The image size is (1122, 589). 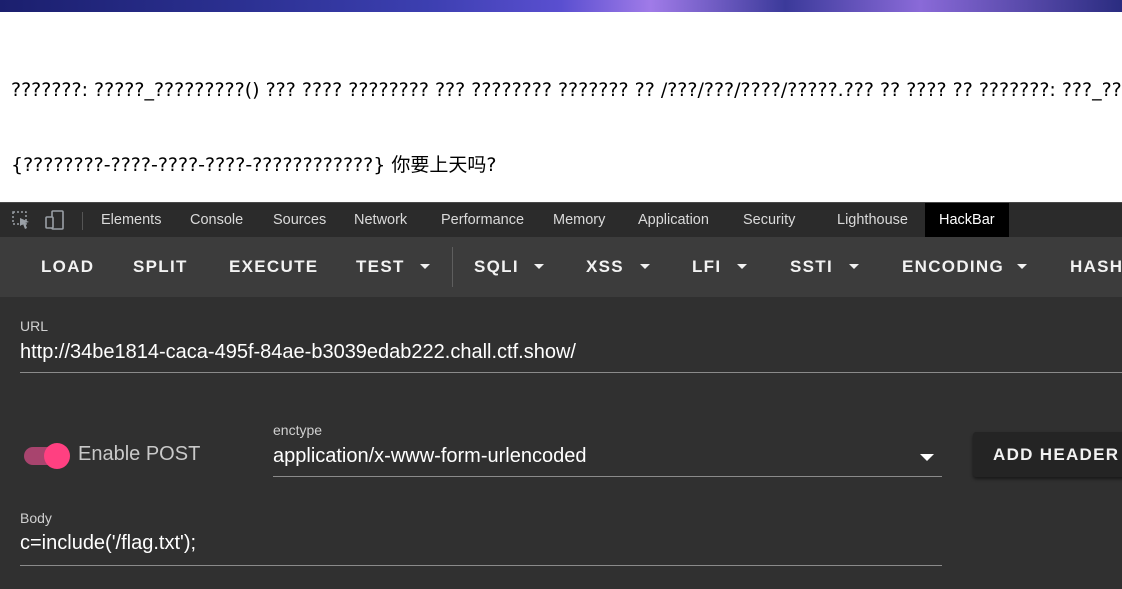 What do you see at coordinates (561, 6) in the screenshot?
I see `page-banner-image` at bounding box center [561, 6].